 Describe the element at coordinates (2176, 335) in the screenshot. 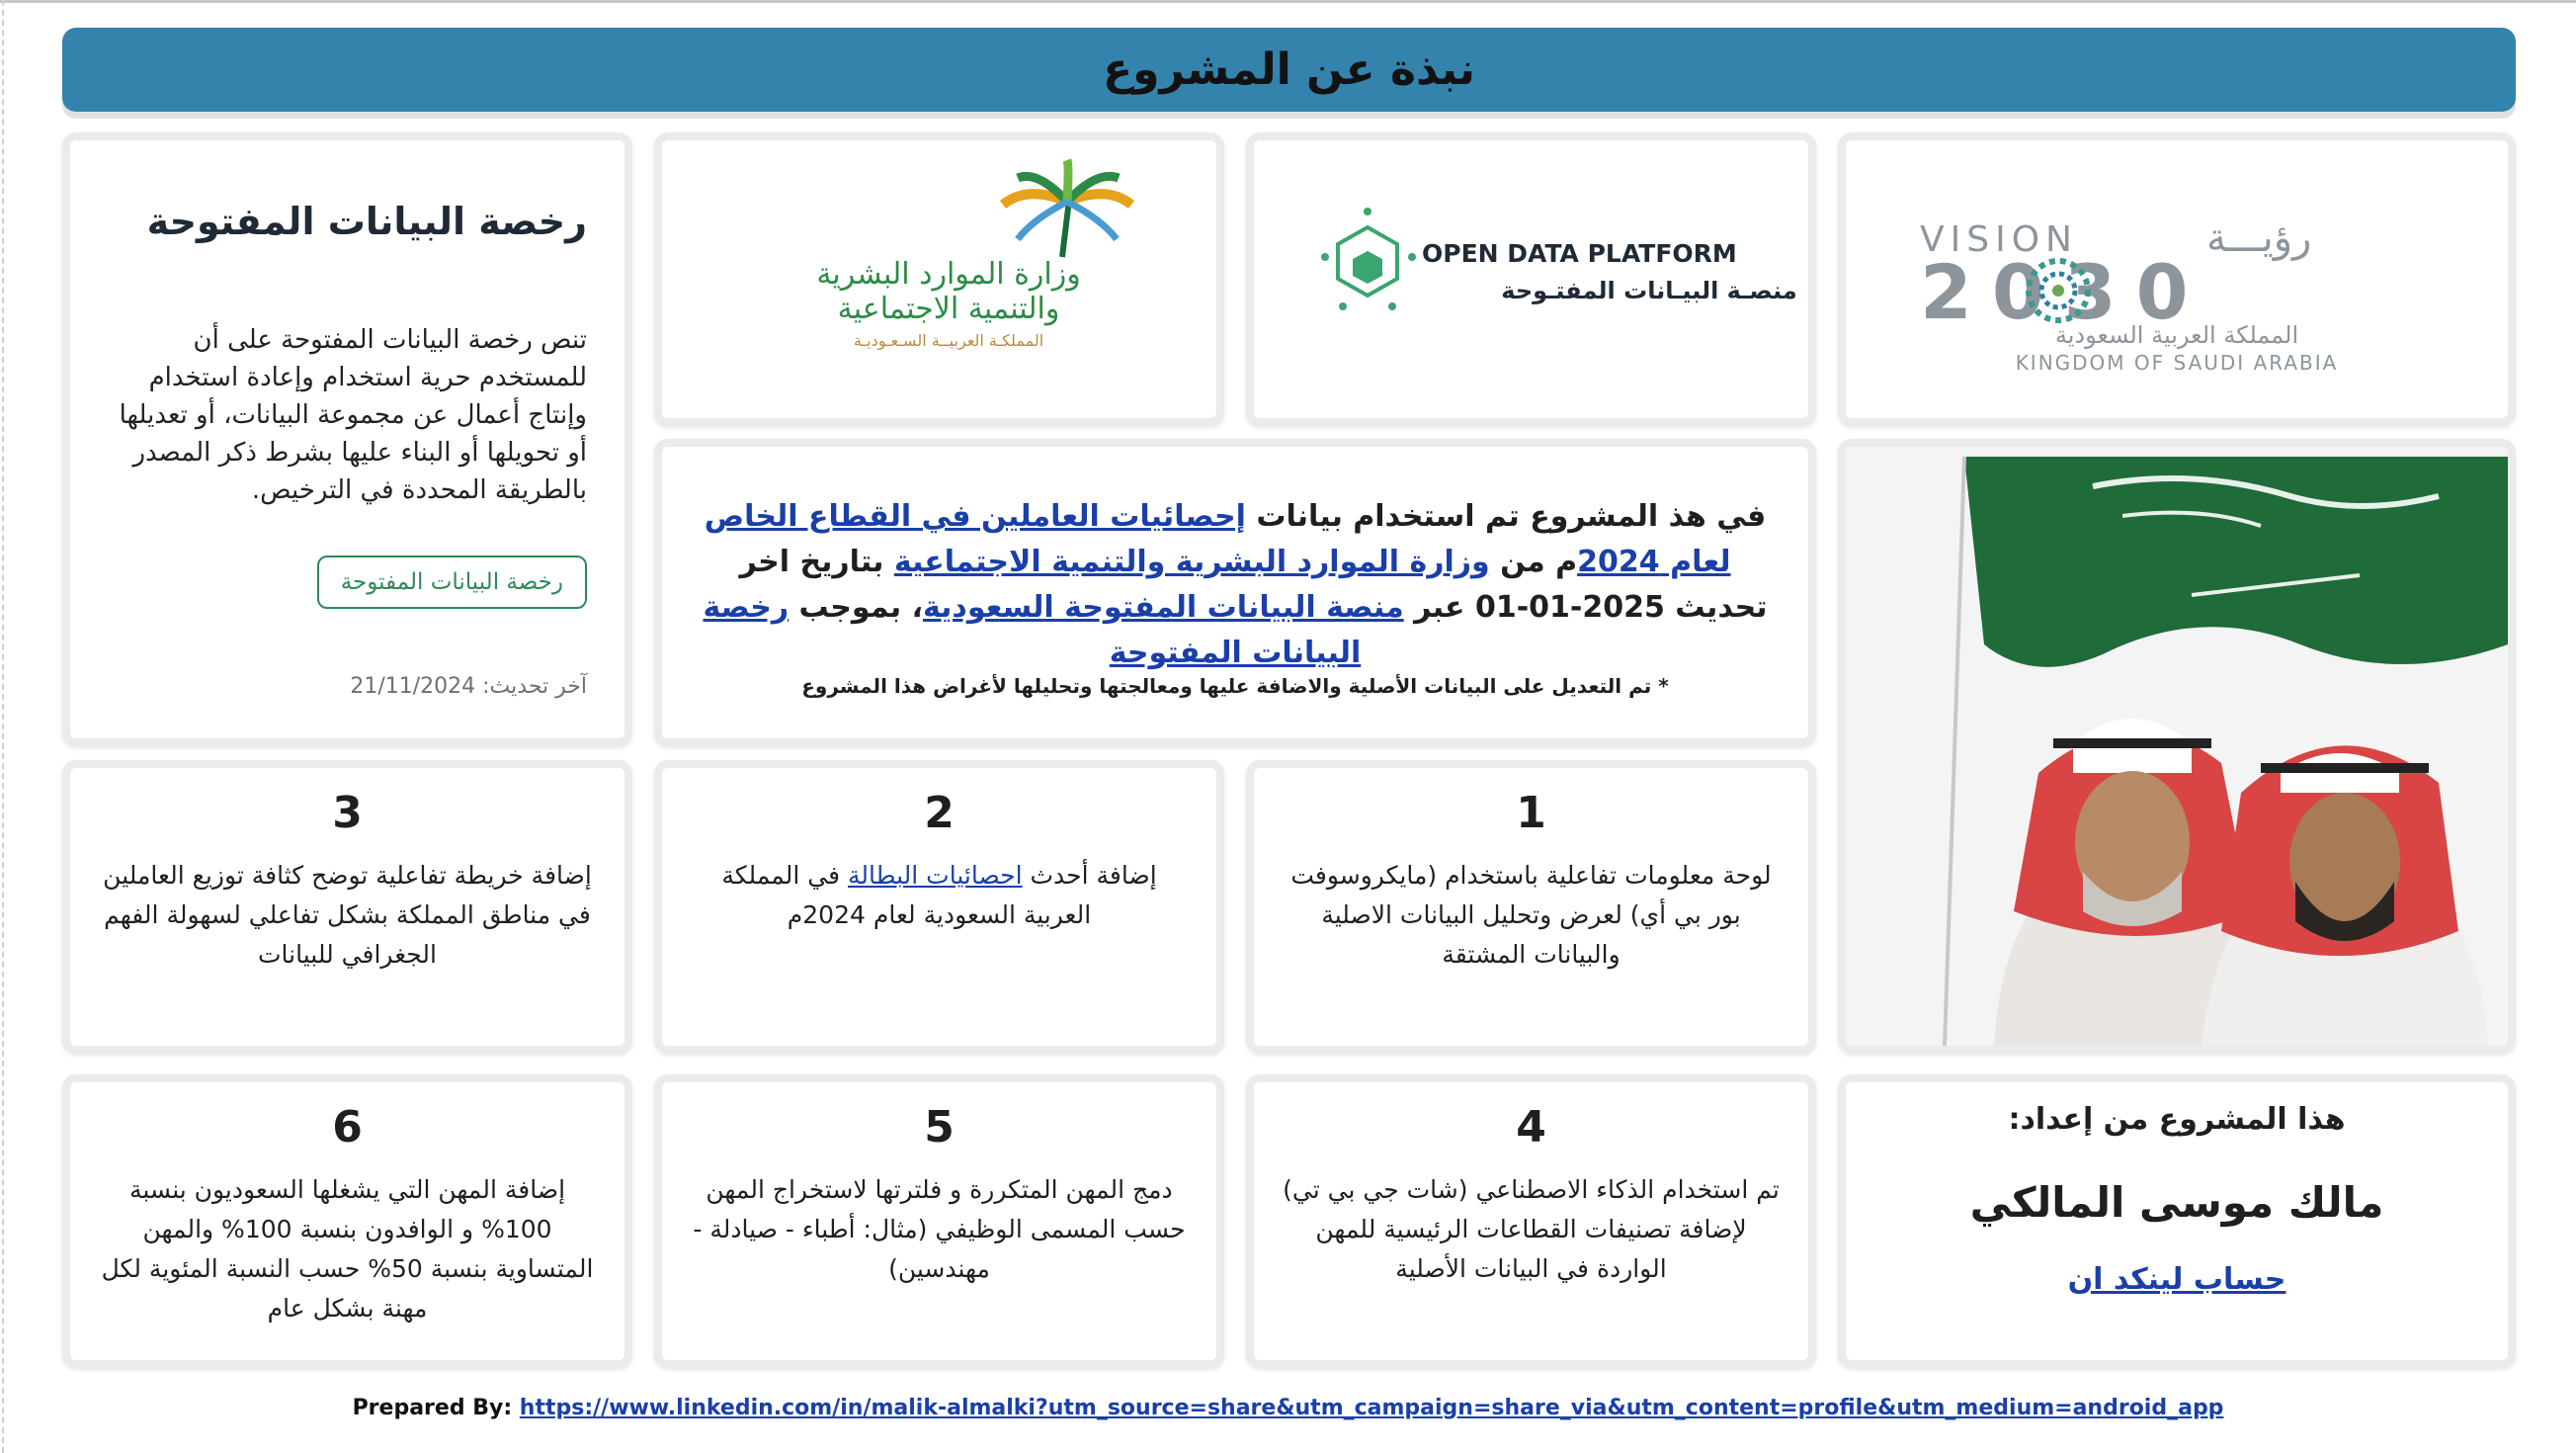

I see `vision-kingdom-ar: المملكة العربية السعودية` at that location.